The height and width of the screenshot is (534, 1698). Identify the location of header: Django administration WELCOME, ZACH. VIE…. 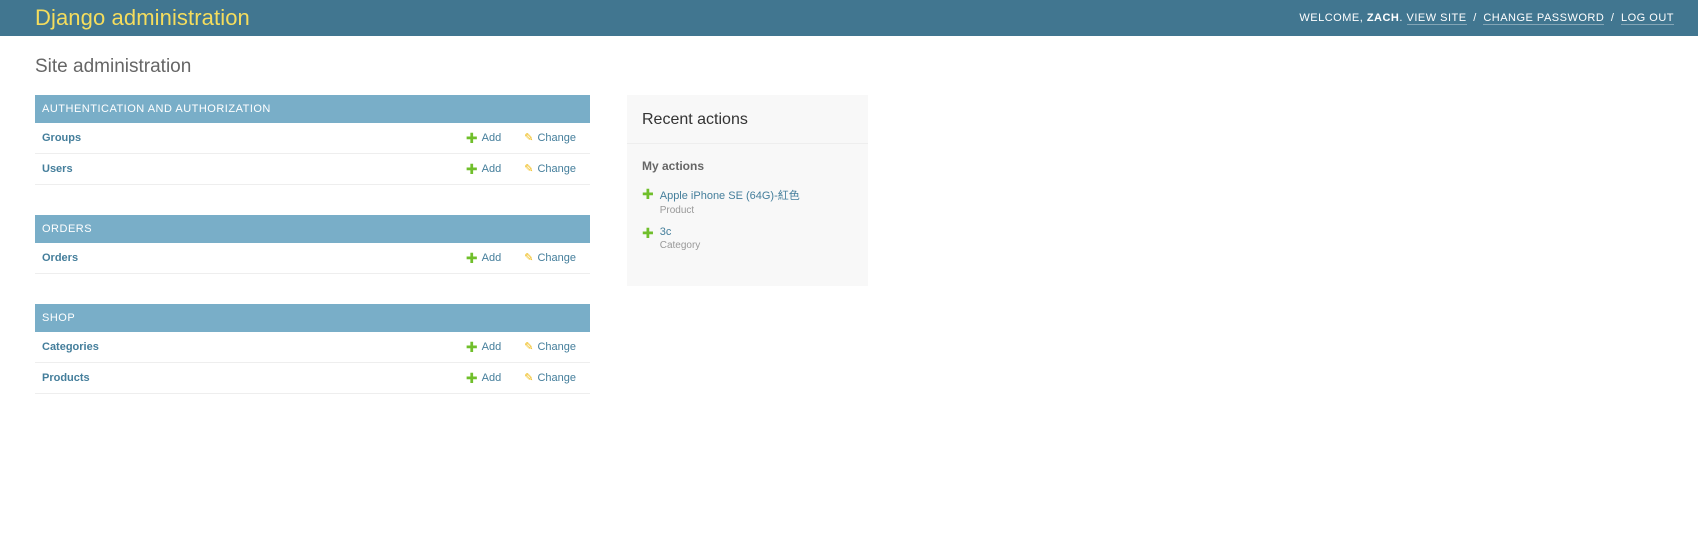
(849, 18).